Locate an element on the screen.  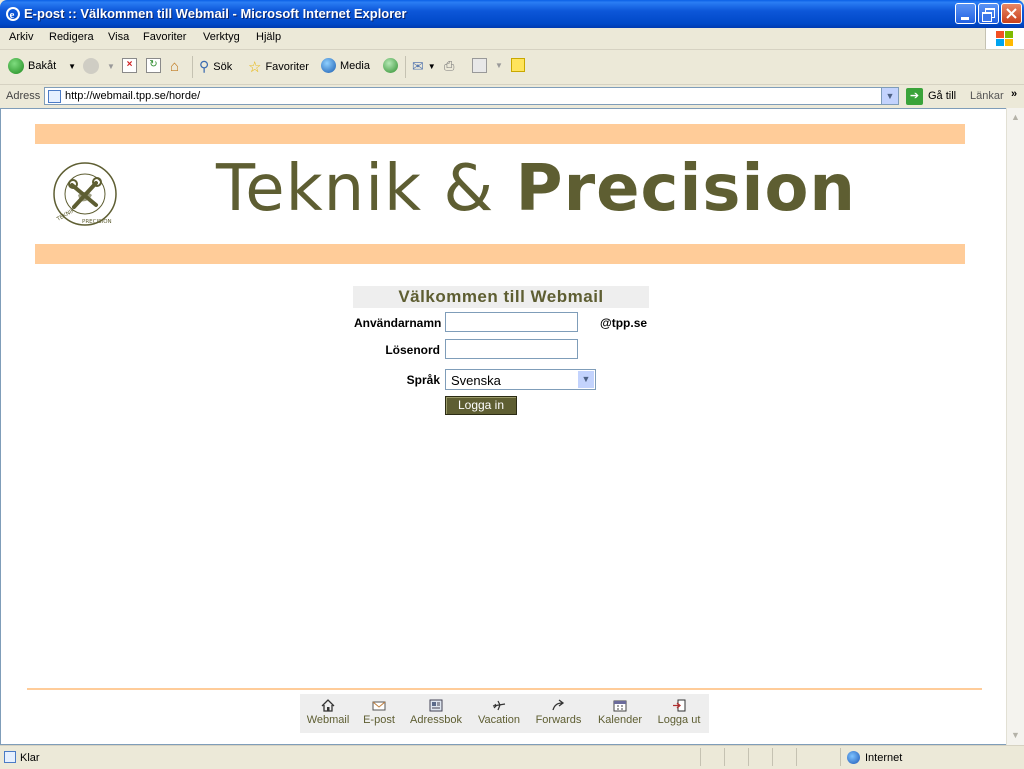
nav-webmail: Webmail is located at coordinates (328, 713).